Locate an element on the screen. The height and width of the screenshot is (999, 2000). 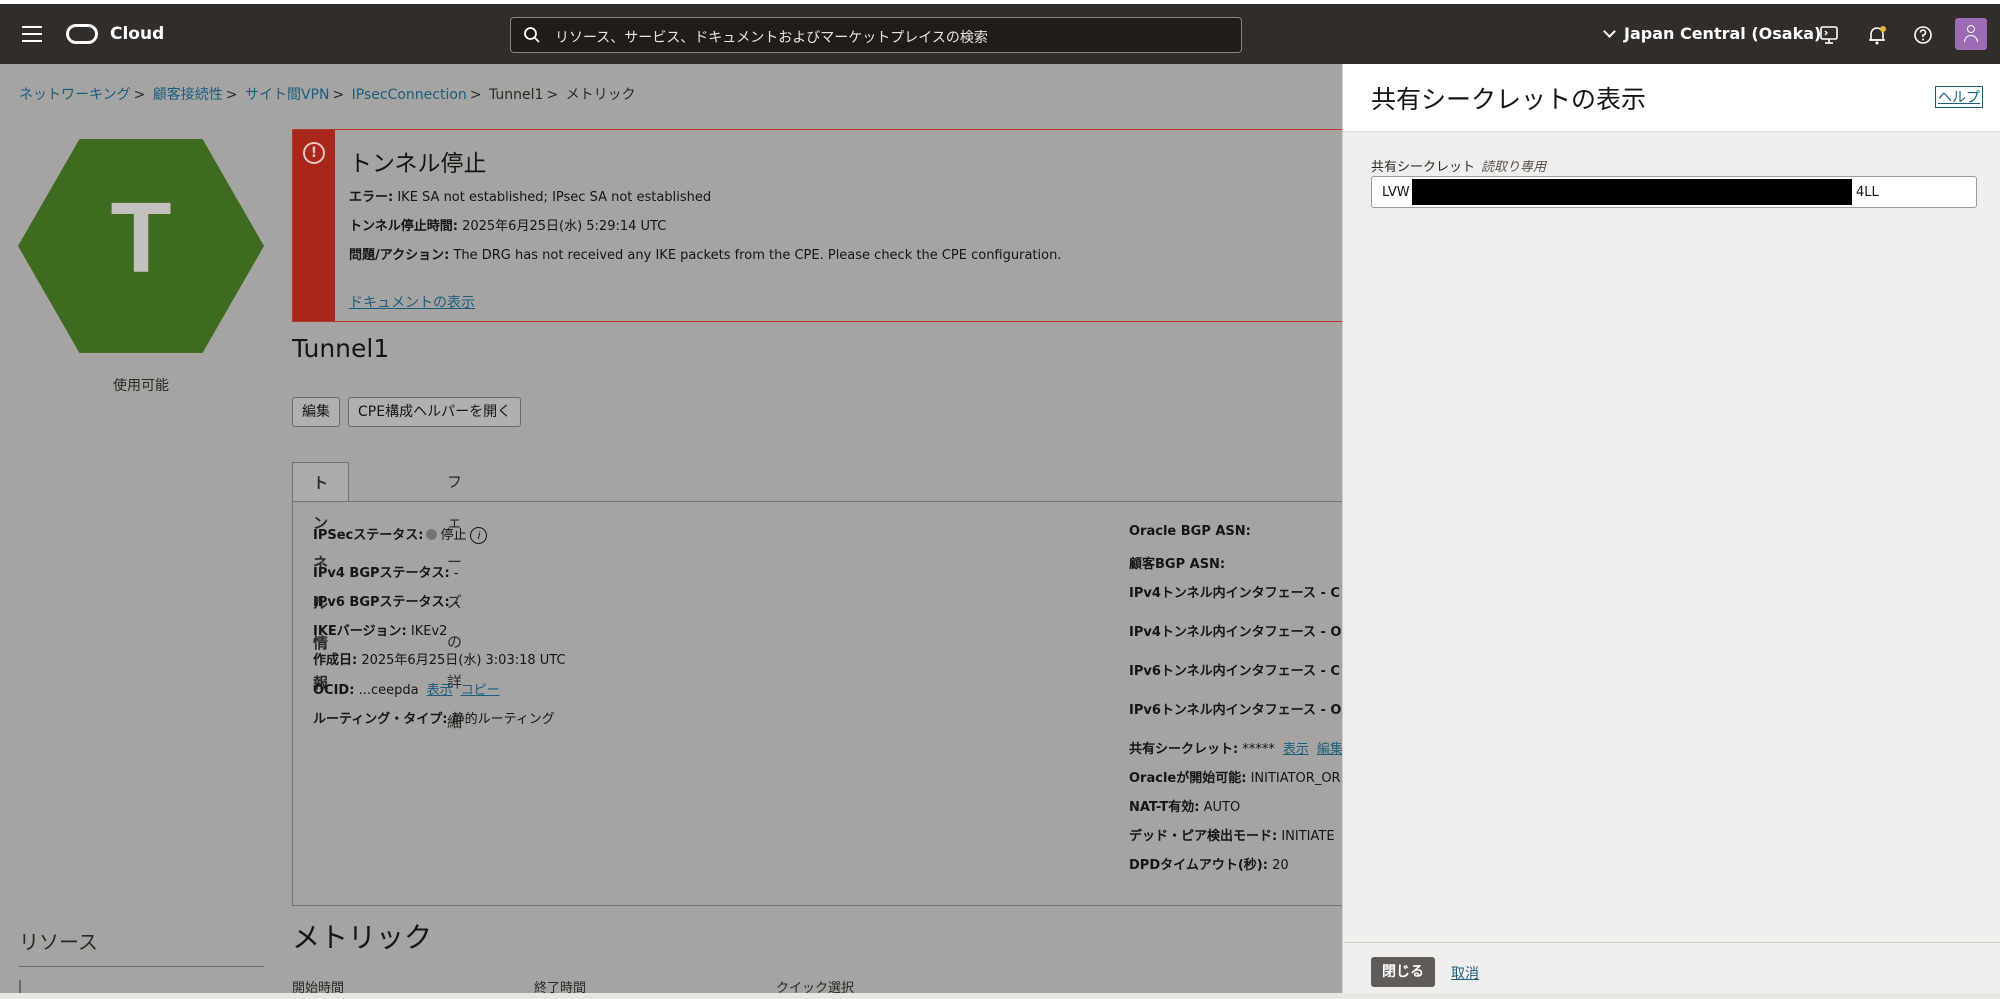
cpe-helper-button: CPE構成ヘルパーを開く is located at coordinates (435, 412).